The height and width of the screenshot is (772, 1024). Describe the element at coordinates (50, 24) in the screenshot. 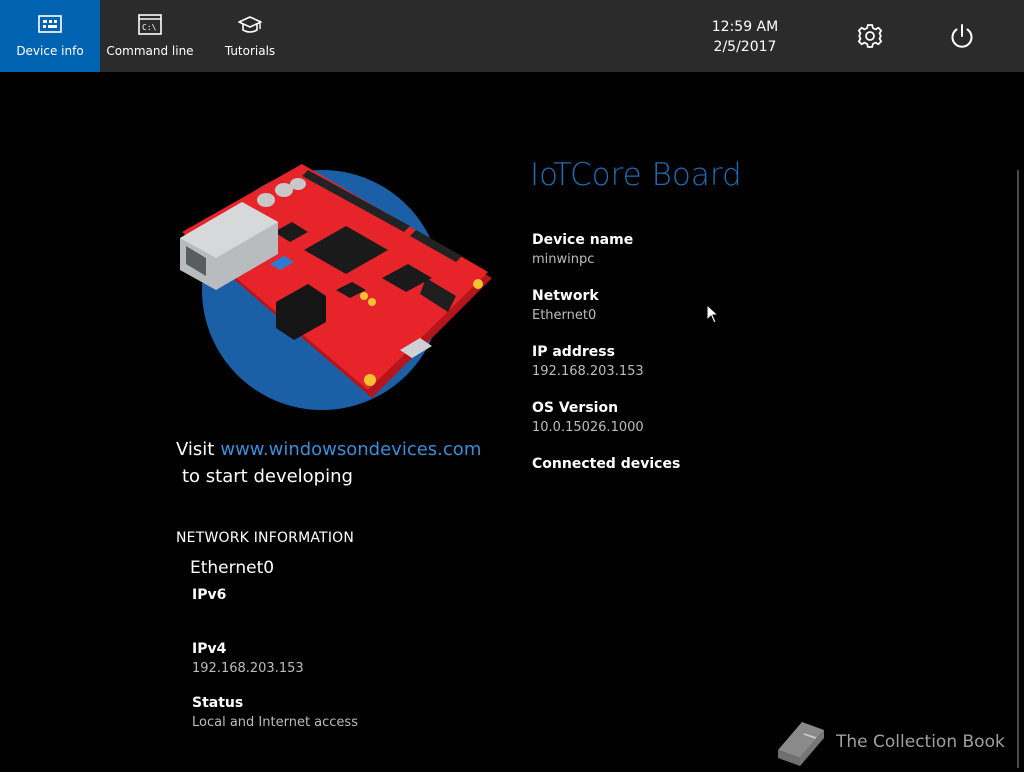

I see `device-info-icon` at that location.